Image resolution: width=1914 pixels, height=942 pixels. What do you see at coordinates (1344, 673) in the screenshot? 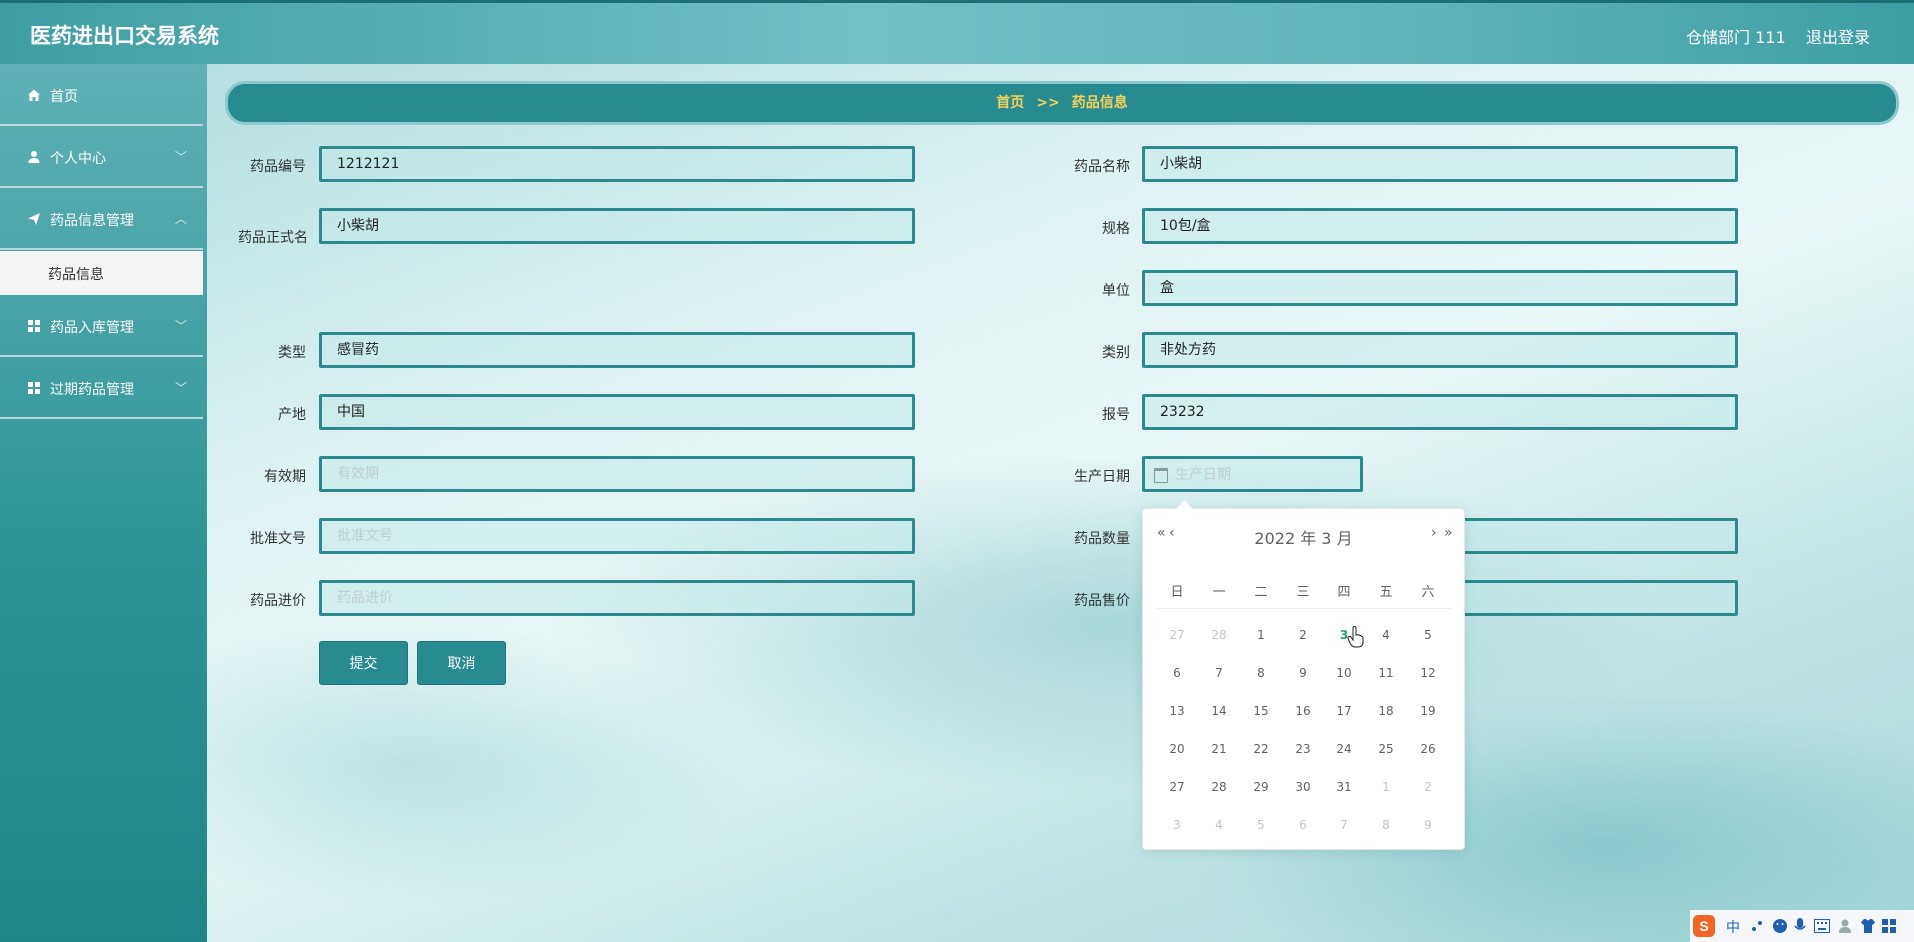
I see `calendar-day-cell: 10` at bounding box center [1344, 673].